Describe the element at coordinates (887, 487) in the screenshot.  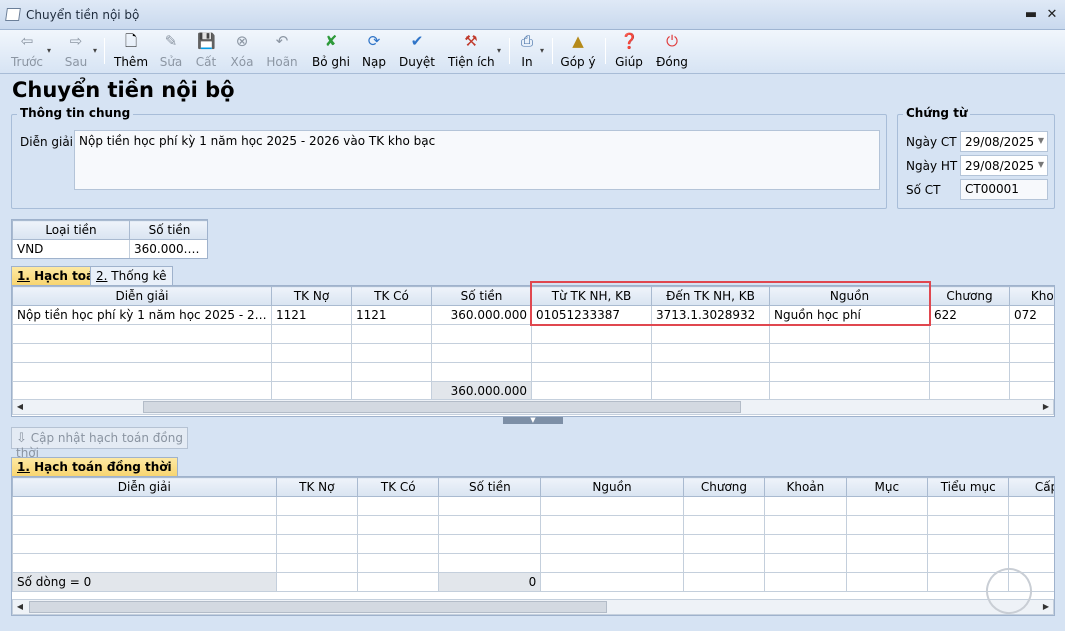
I see `col-item: Mục` at that location.